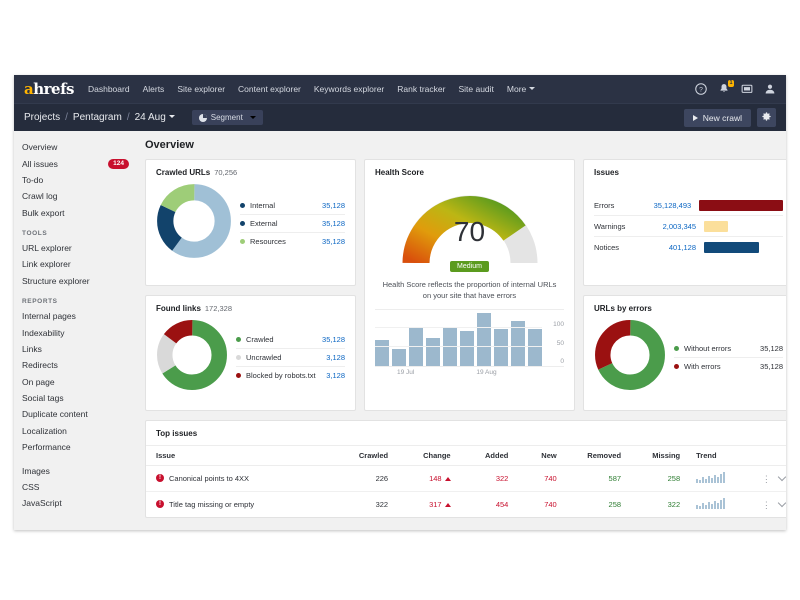  Describe the element at coordinates (292, 241) in the screenshot. I see `legend-item-resources: Resources 35,128` at that location.